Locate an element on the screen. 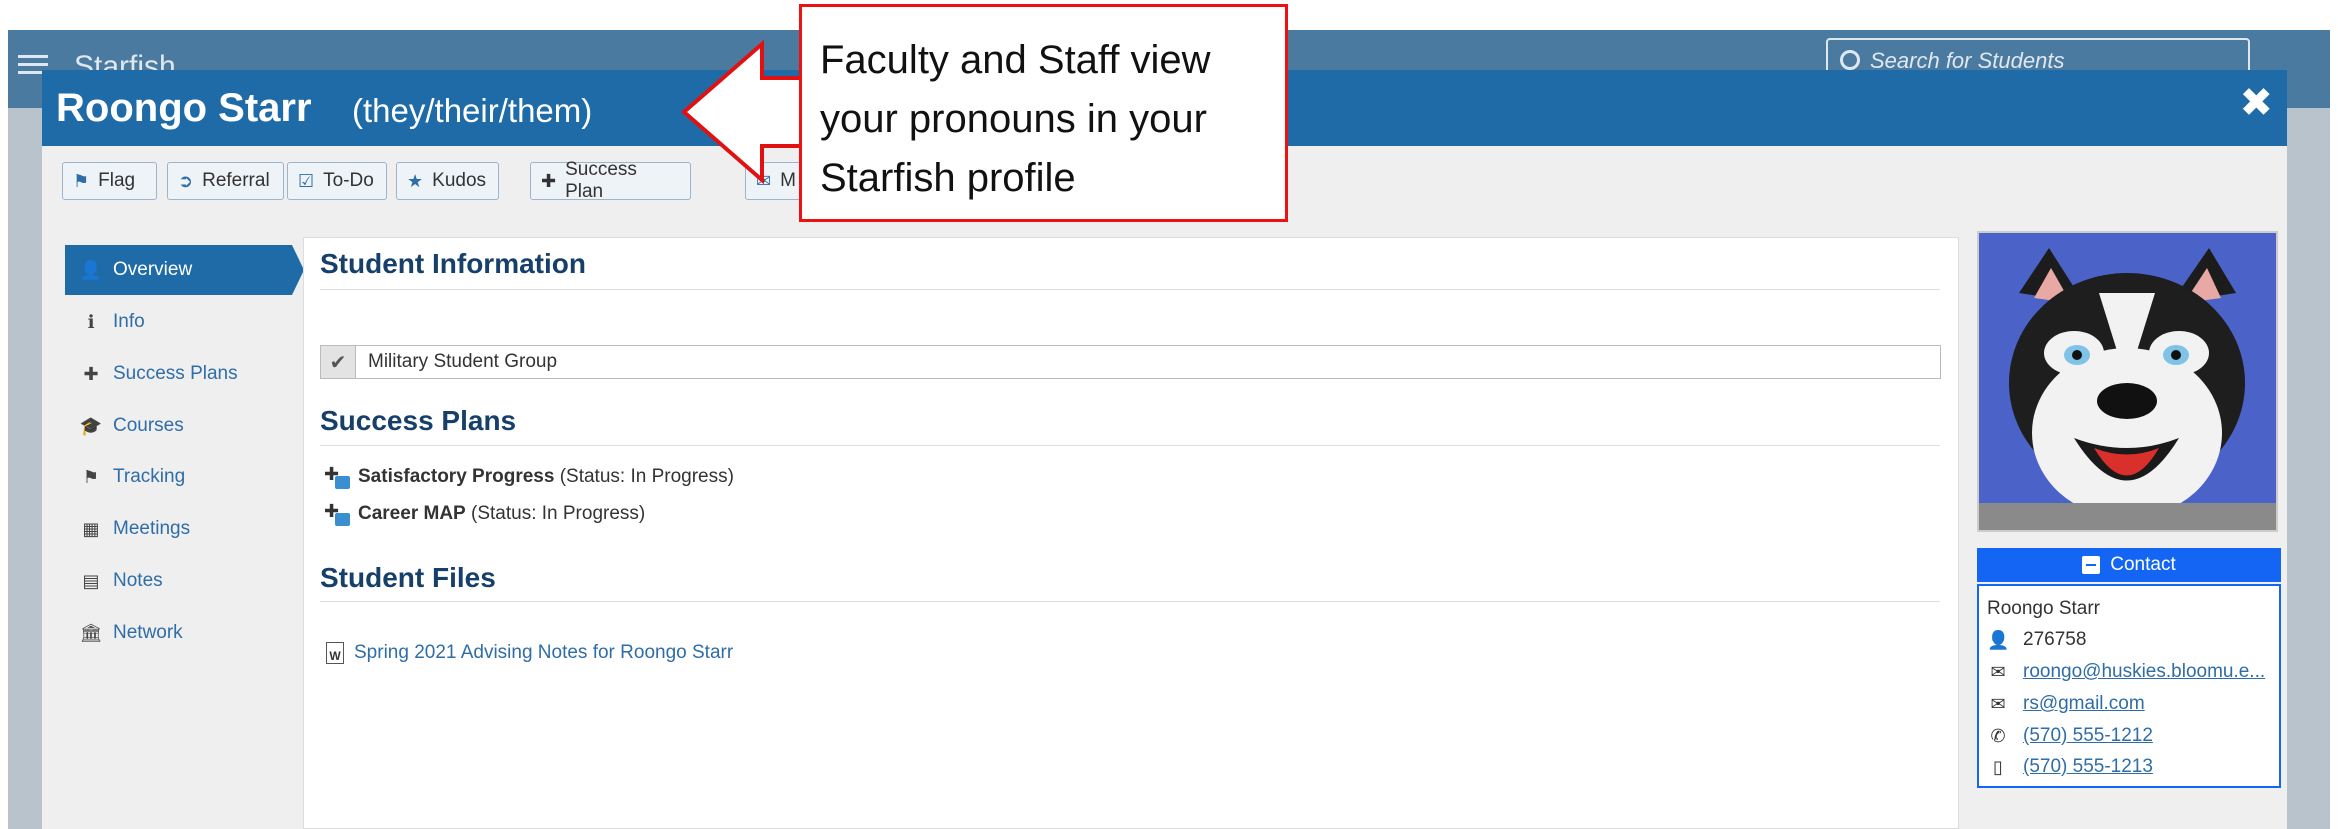 This screenshot has height=829, width=2338. contact-email-row: ✉ rs@gmail.com is located at coordinates (2066, 704).